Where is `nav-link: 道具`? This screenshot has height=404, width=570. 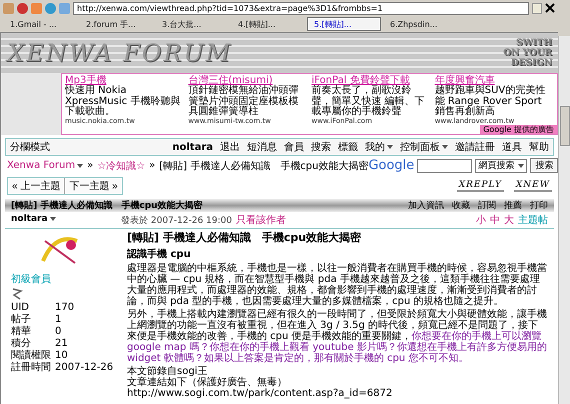 nav-link: 道具 is located at coordinates (512, 147).